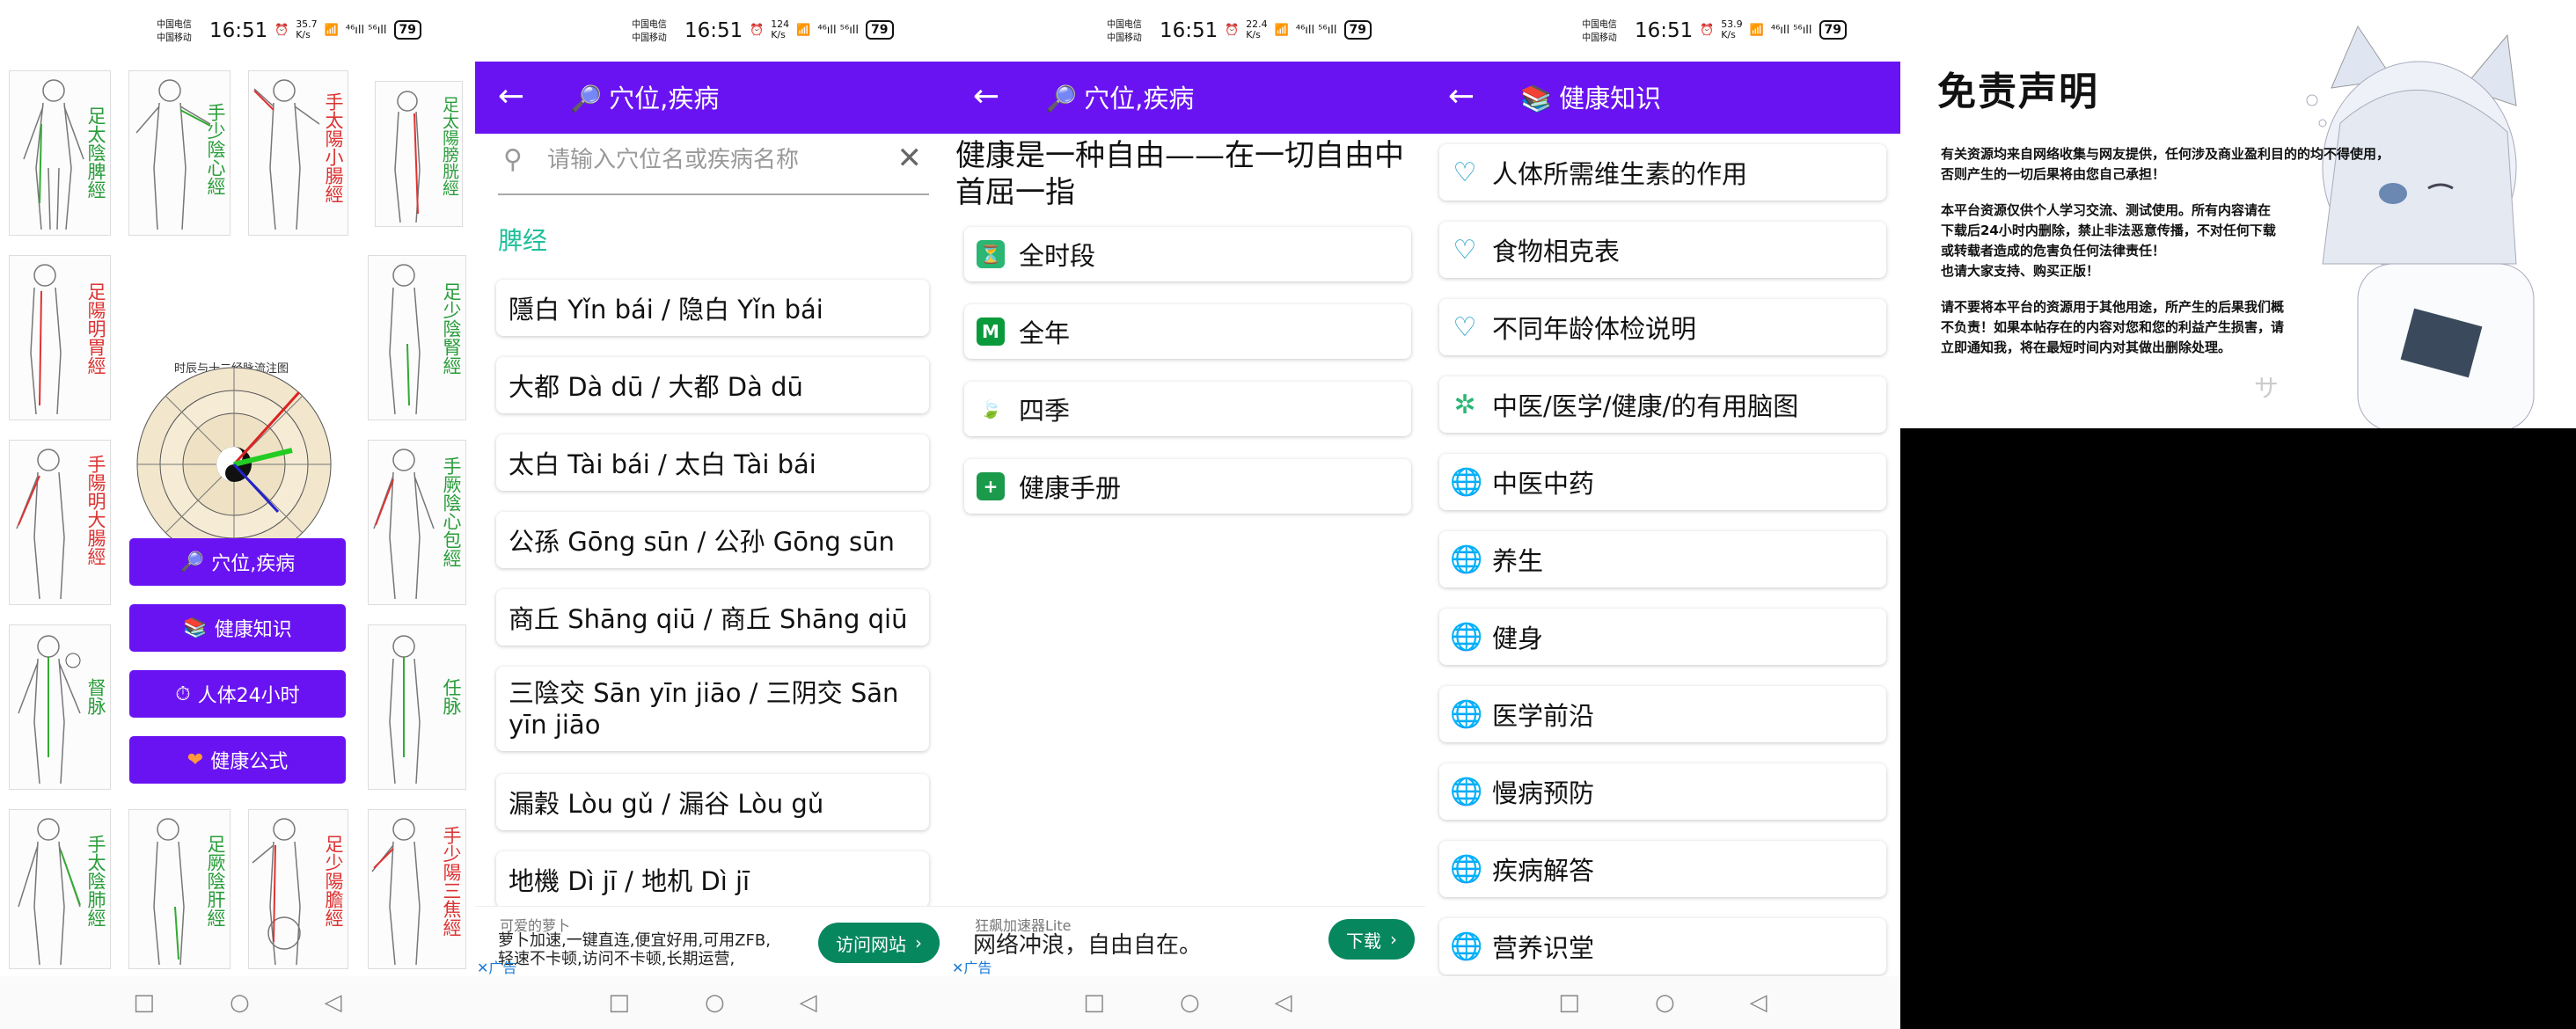 The width and height of the screenshot is (2576, 1029). Describe the element at coordinates (513, 159) in the screenshot. I see `search-icon: ⚲` at that location.